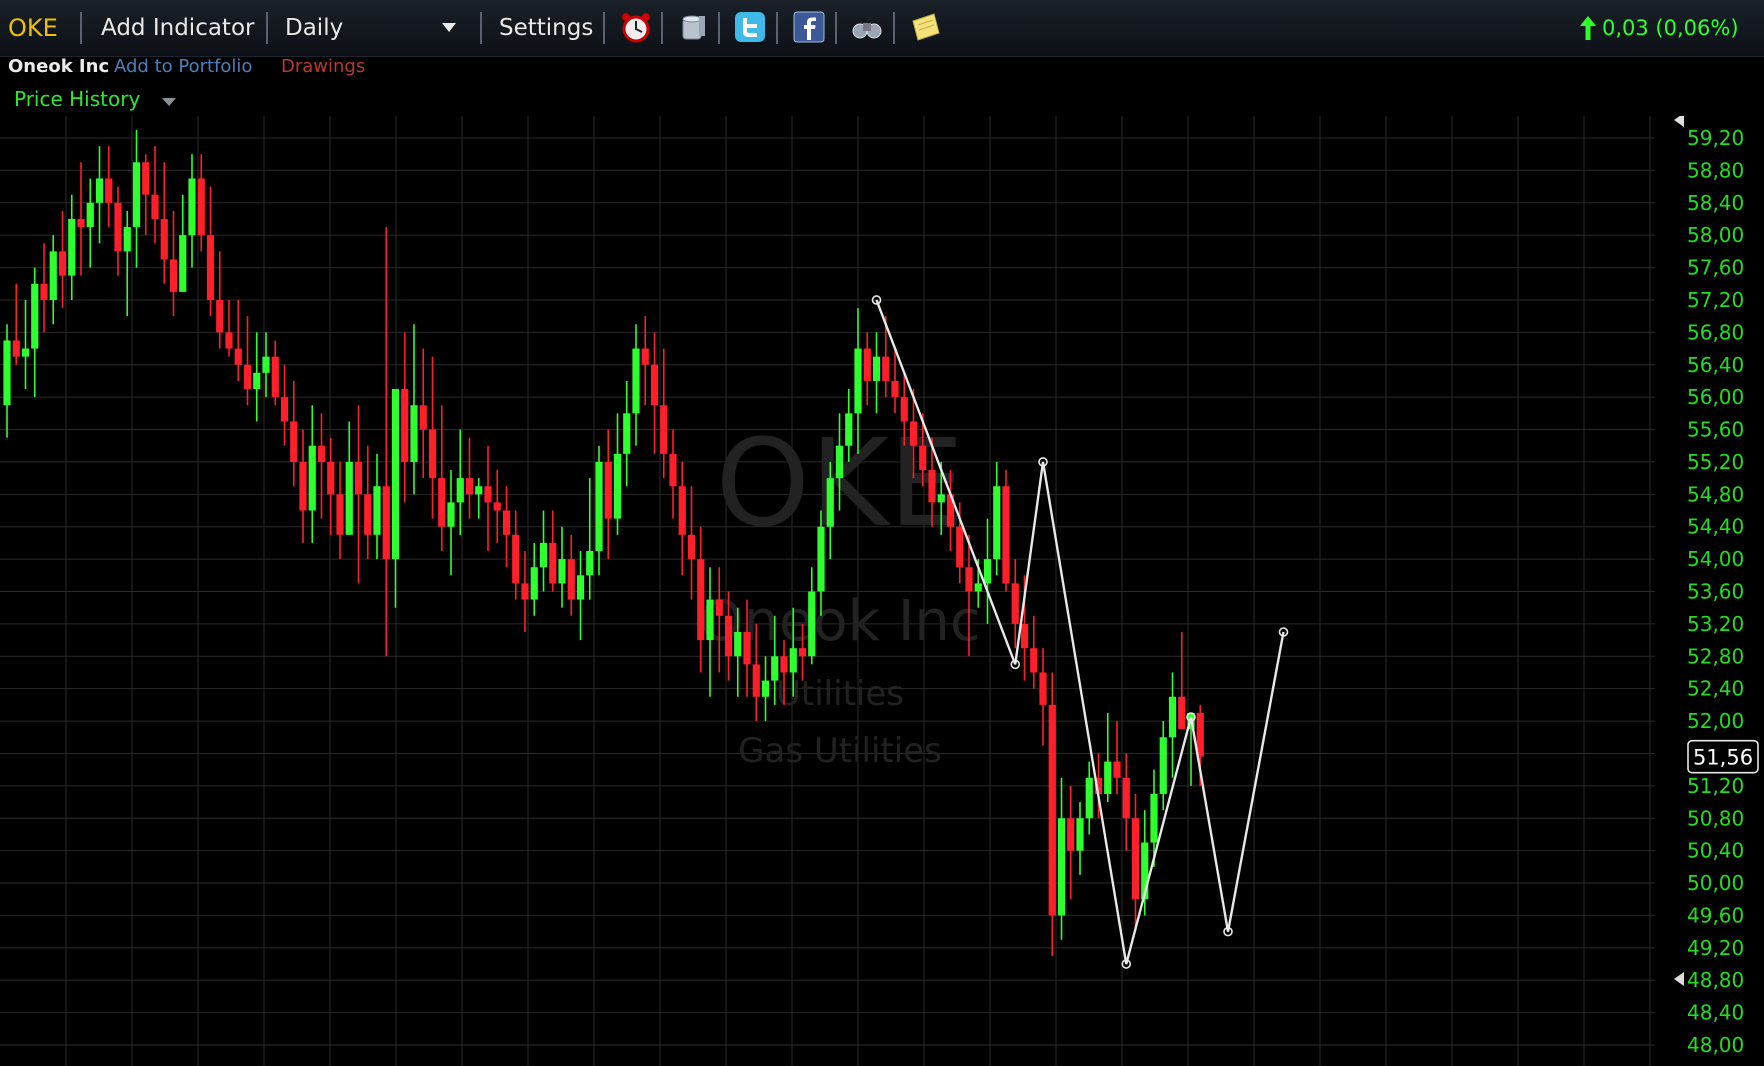  I want to click on twitter-icon, so click(750, 27).